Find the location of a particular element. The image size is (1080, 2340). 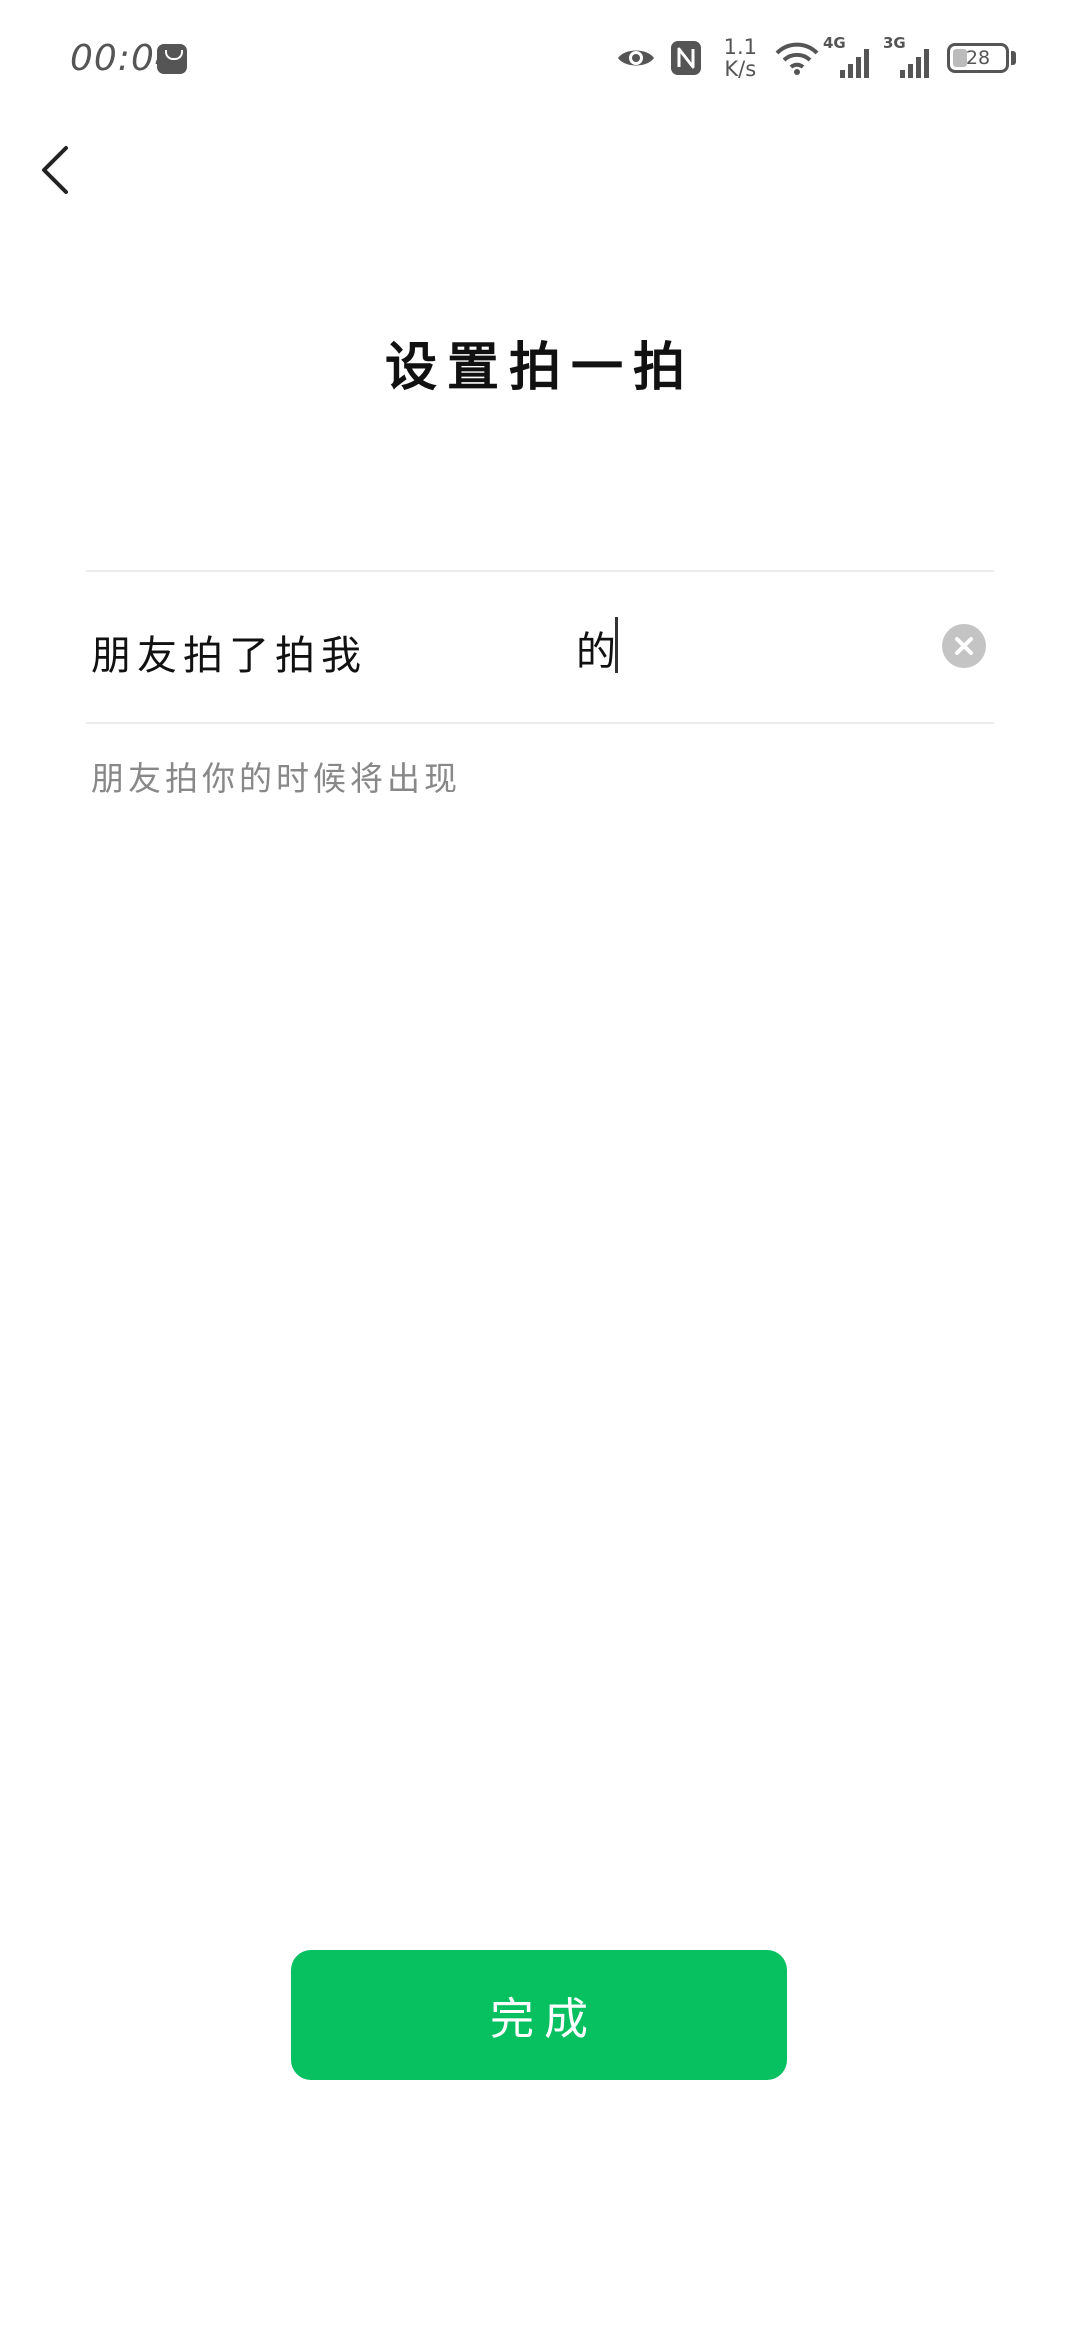

status-indicators: 1.1 K/s 4G 3G 28 is located at coordinates (816, 57).